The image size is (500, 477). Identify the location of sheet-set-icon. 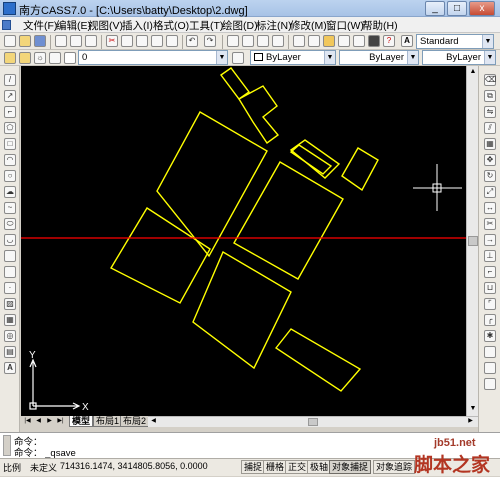
(344, 41).